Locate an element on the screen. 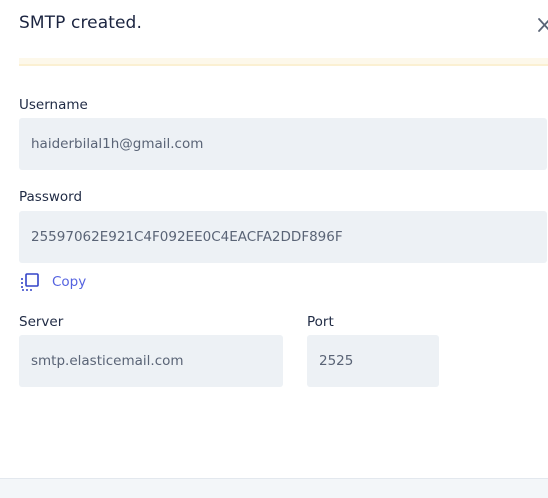 This screenshot has width=548, height=498. copy-button: Copy is located at coordinates (53, 282).